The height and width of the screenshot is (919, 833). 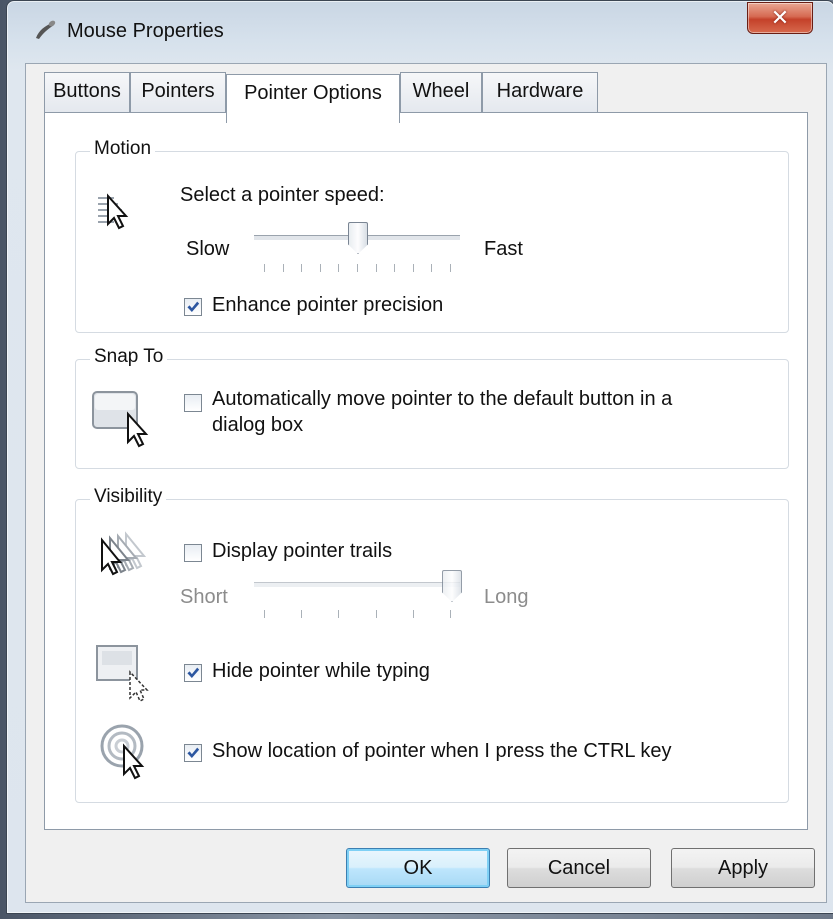 I want to click on title-bar: Mouse Properties ✕, so click(x=420, y=32).